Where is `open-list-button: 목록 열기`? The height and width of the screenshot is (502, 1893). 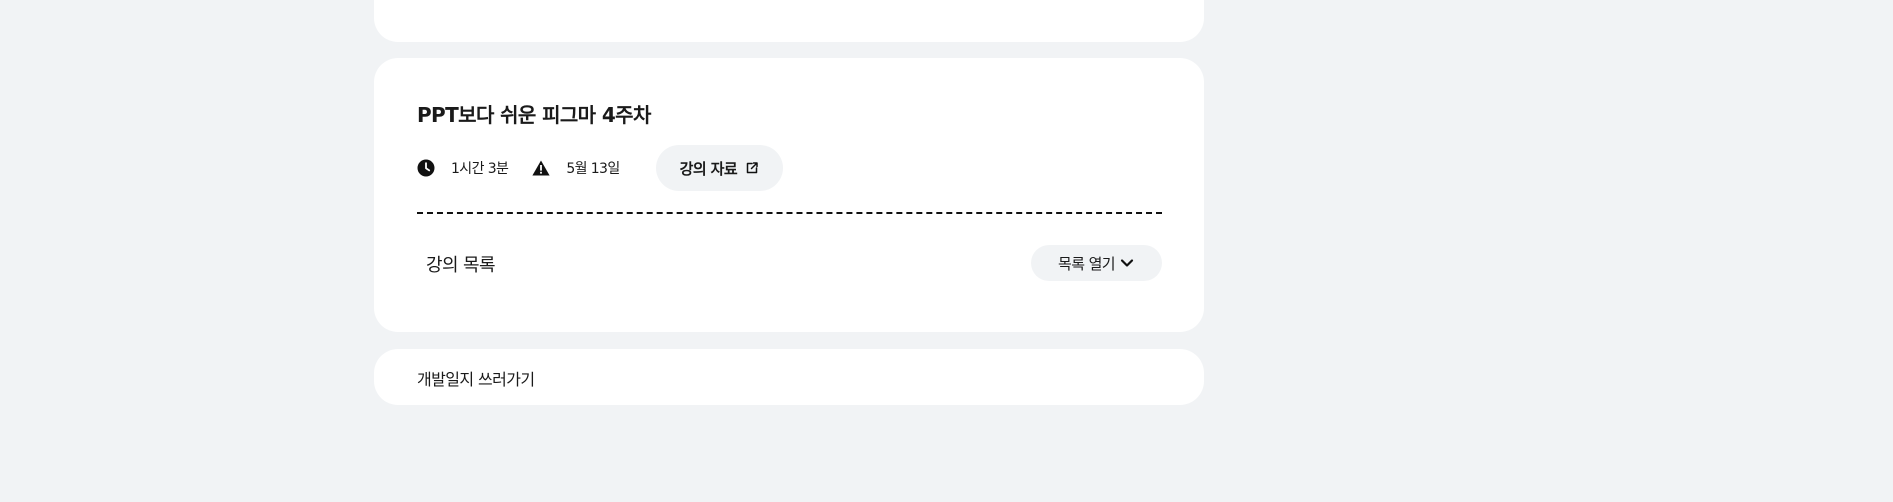 open-list-button: 목록 열기 is located at coordinates (1096, 263).